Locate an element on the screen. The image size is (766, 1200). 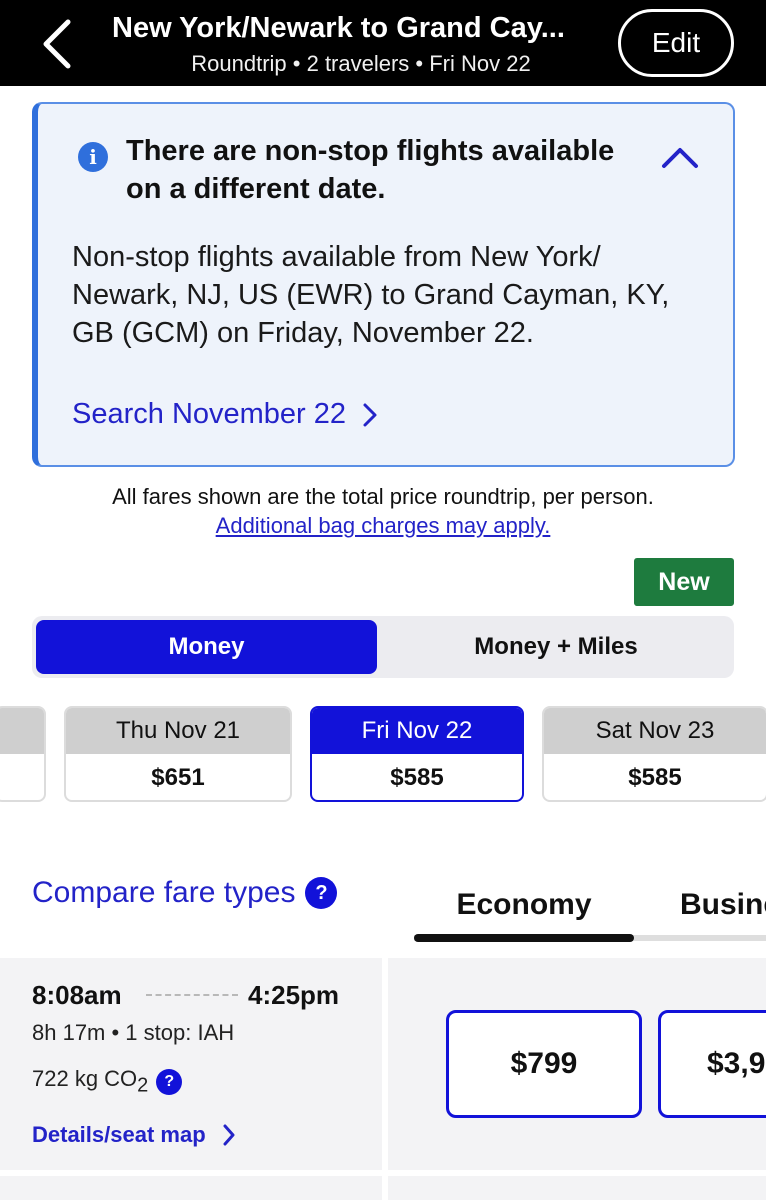
date-label: Fri Nov 22 is located at coordinates (417, 731).